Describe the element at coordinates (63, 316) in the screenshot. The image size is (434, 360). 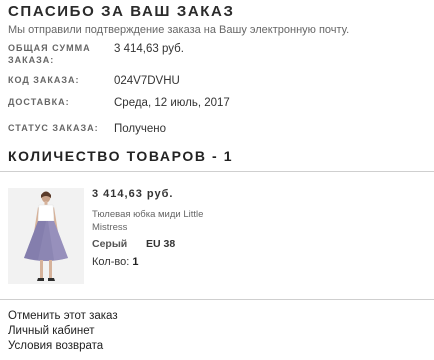
I see `cancel-order-link: Отменить этот заказ` at that location.